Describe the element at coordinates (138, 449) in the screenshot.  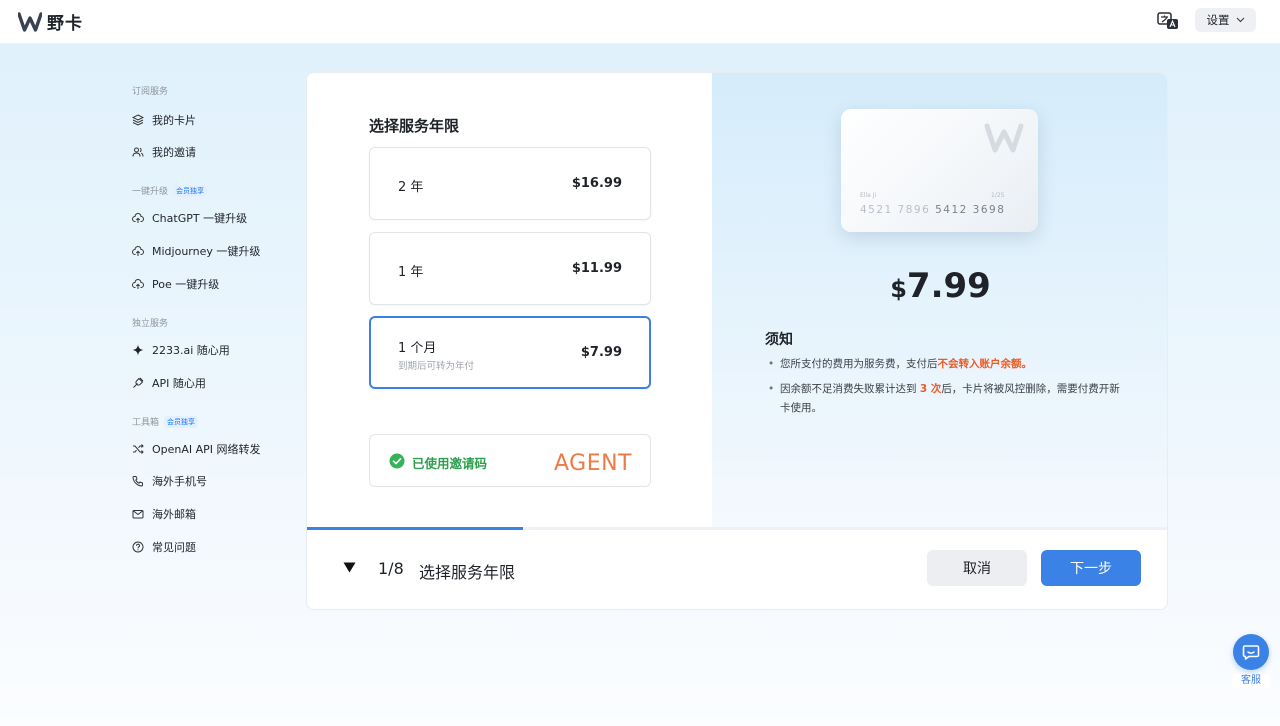
I see `shuffle-icon` at that location.